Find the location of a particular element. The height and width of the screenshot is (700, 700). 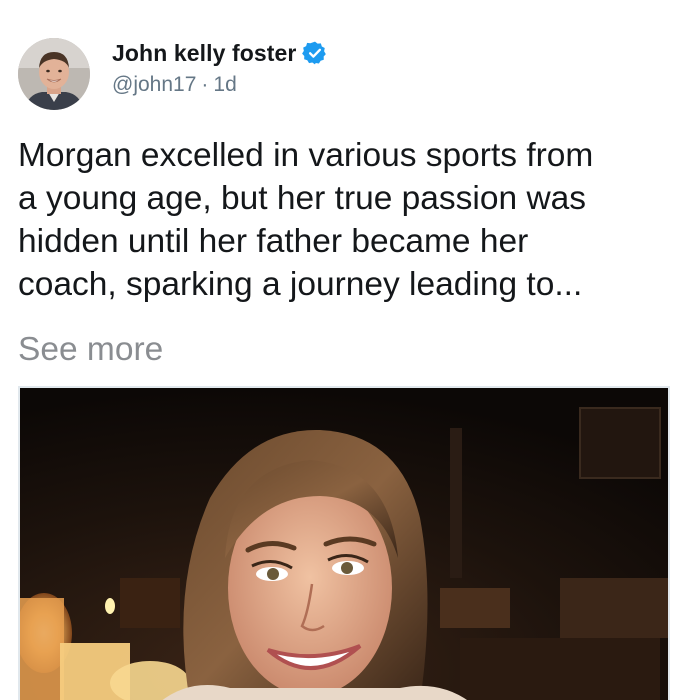

author-display-name: John kelly foster is located at coordinates (204, 53).